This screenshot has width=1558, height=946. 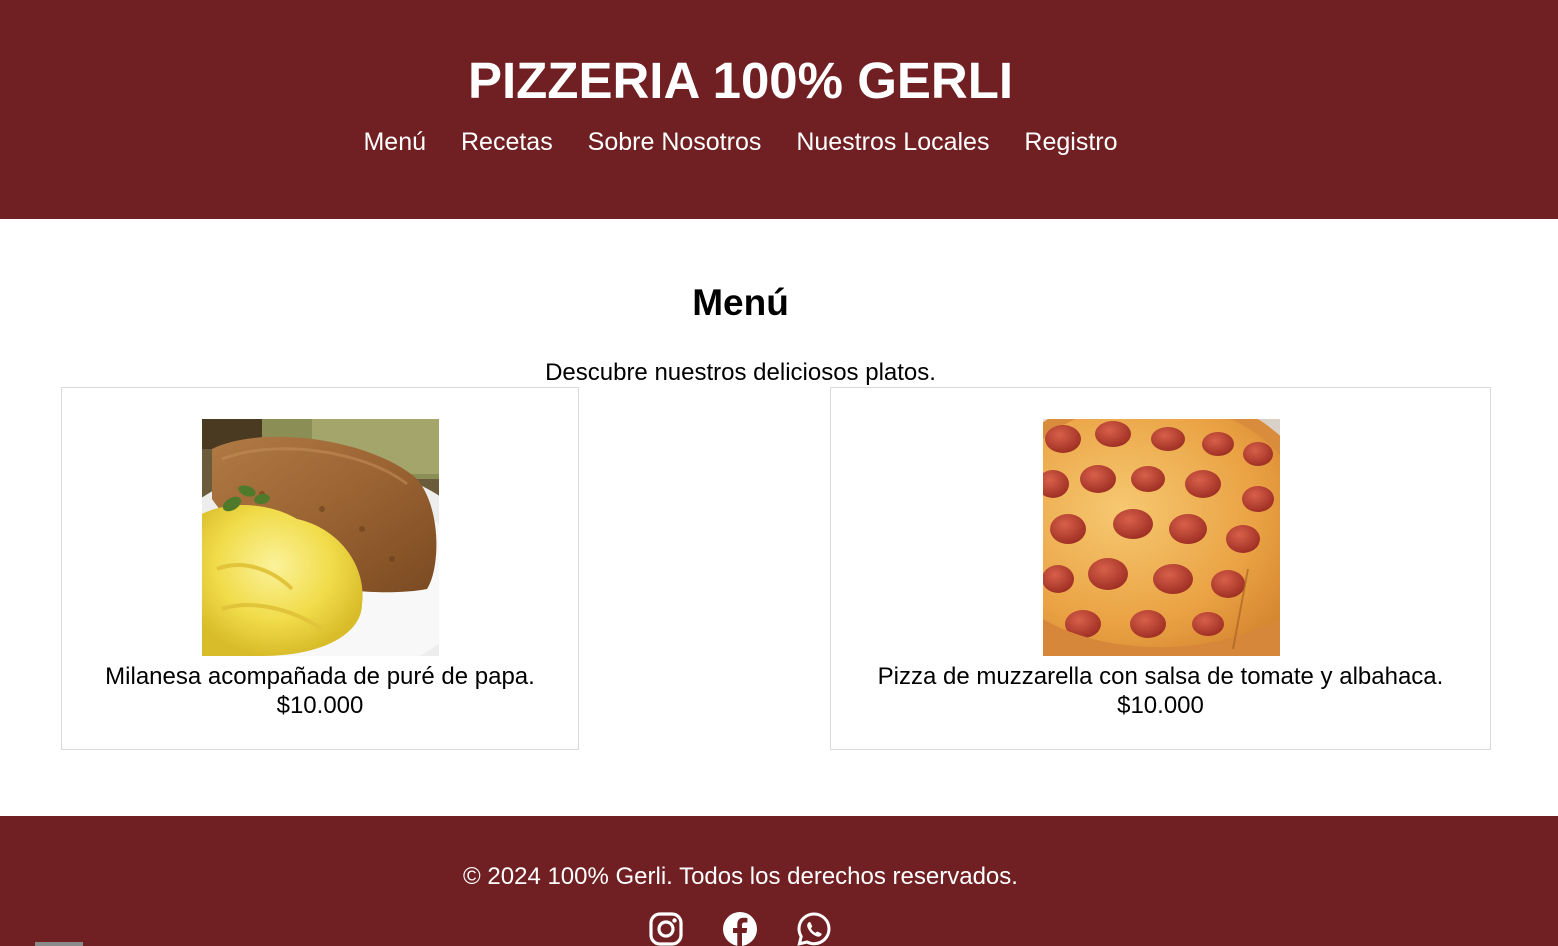 What do you see at coordinates (740, 372) in the screenshot?
I see `menu-intro: Descubre nuestros deliciosos platos.` at bounding box center [740, 372].